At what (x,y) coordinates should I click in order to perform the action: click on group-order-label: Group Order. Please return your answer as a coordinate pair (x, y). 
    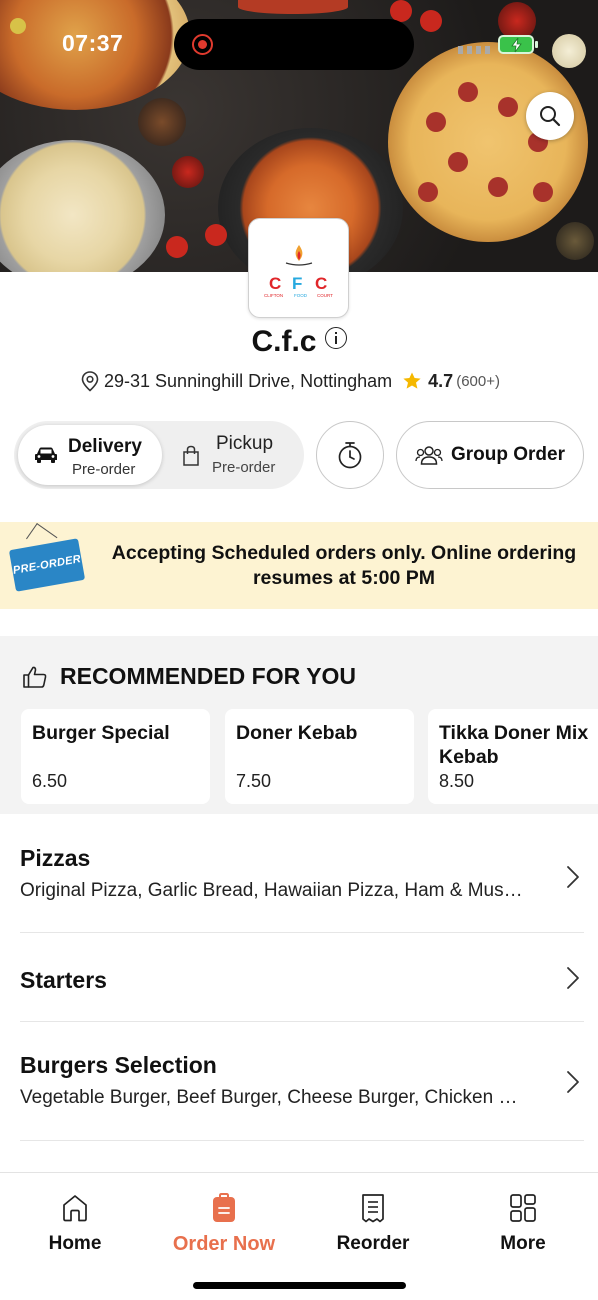
    Looking at the image, I should click on (507, 454).